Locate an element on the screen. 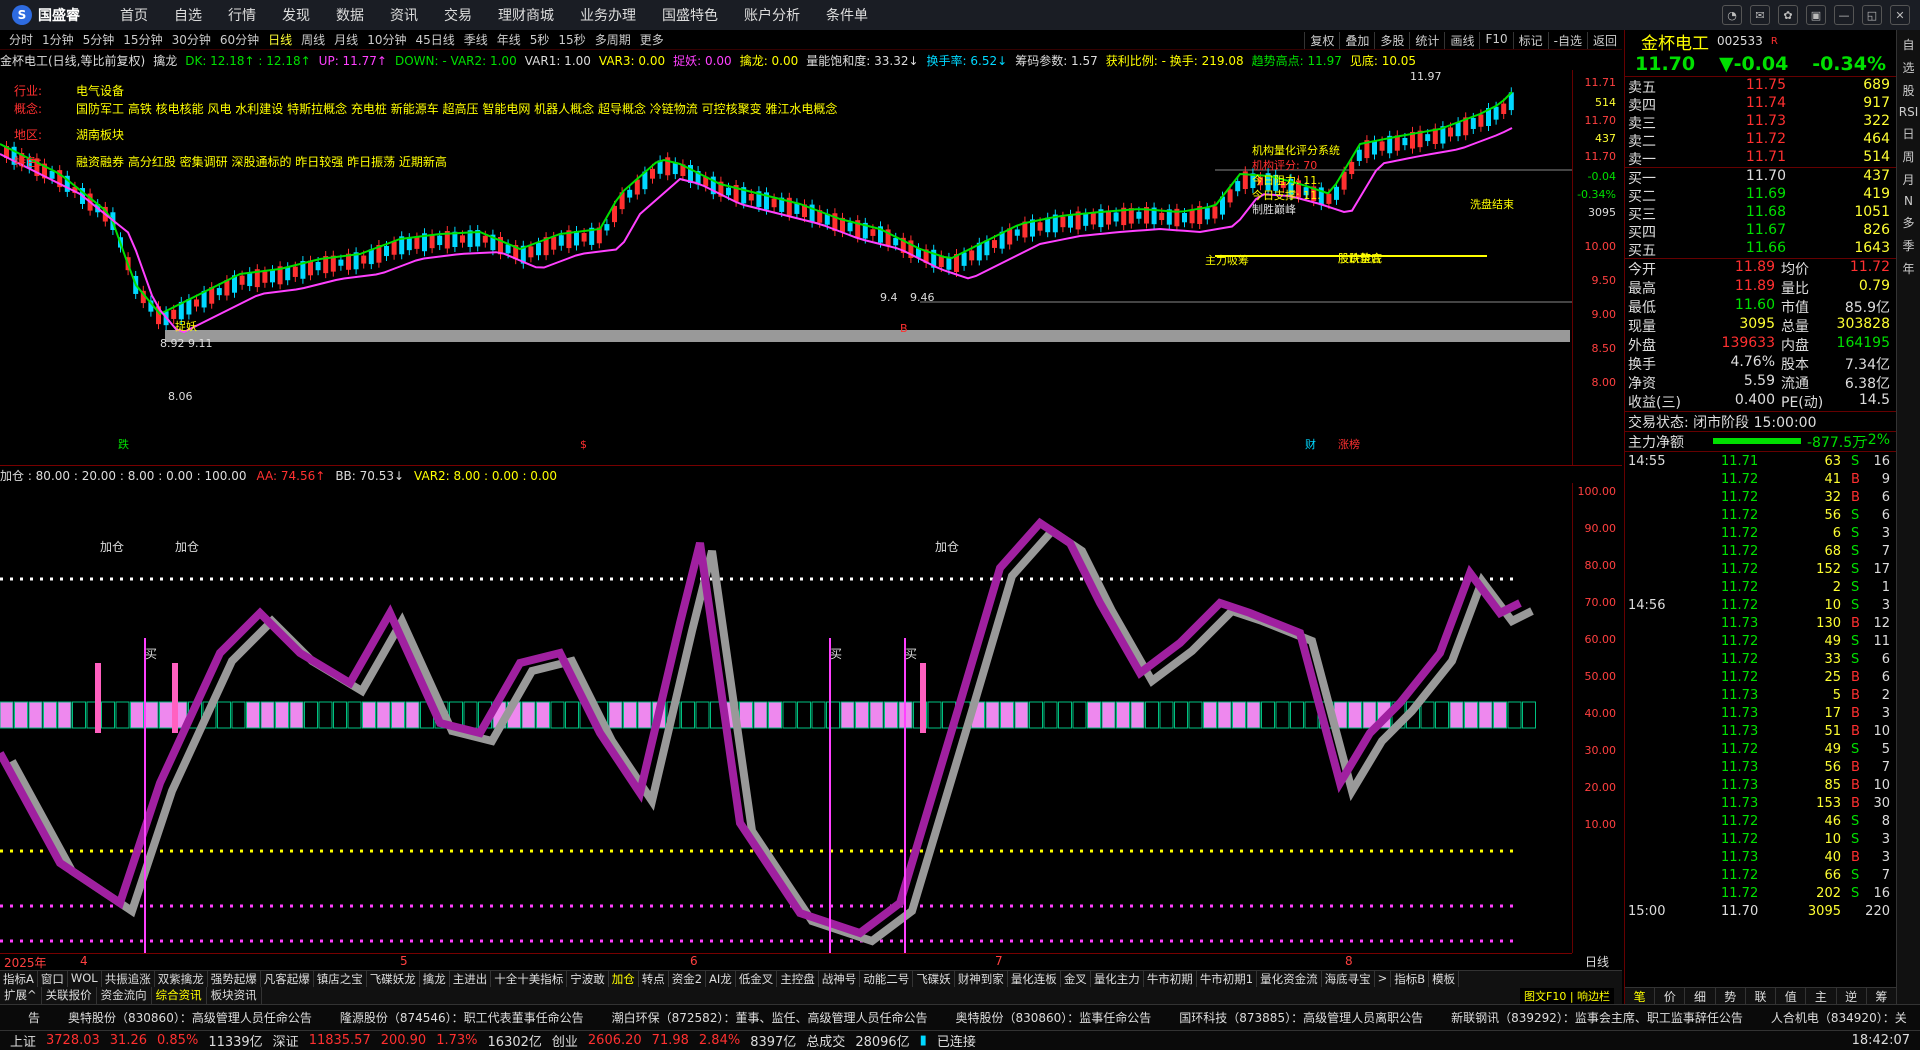 This screenshot has height=1050, width=1920. chat-icon: ◔ is located at coordinates (1732, 15).